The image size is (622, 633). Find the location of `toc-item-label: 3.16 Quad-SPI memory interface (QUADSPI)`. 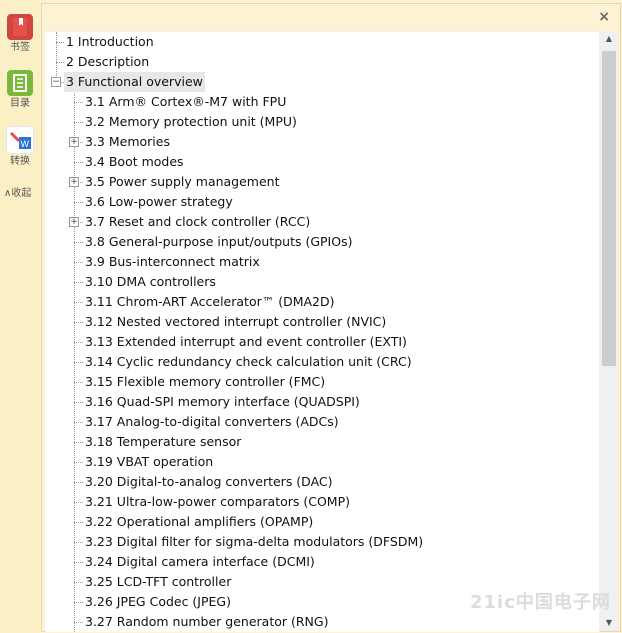

toc-item-label: 3.16 Quad-SPI memory interface (QUADSPI) is located at coordinates (222, 401).